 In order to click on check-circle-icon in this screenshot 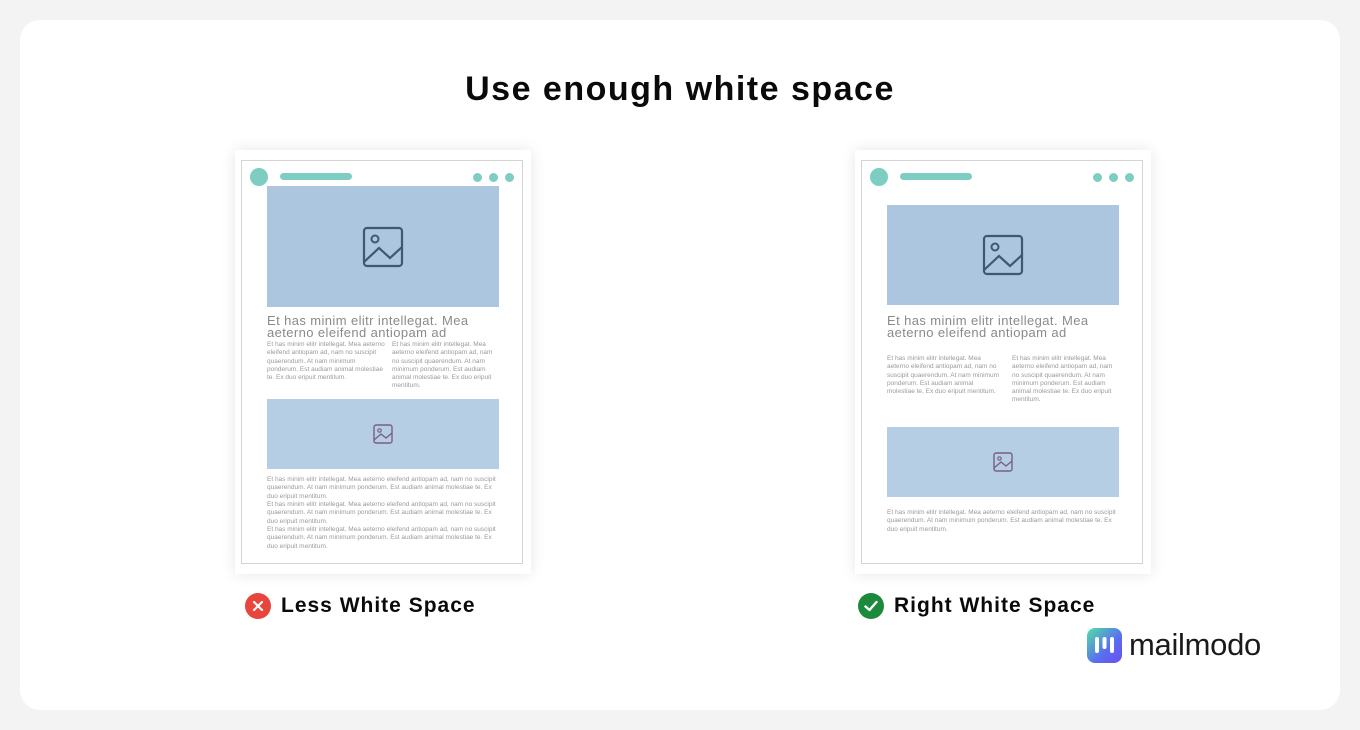, I will do `click(871, 606)`.